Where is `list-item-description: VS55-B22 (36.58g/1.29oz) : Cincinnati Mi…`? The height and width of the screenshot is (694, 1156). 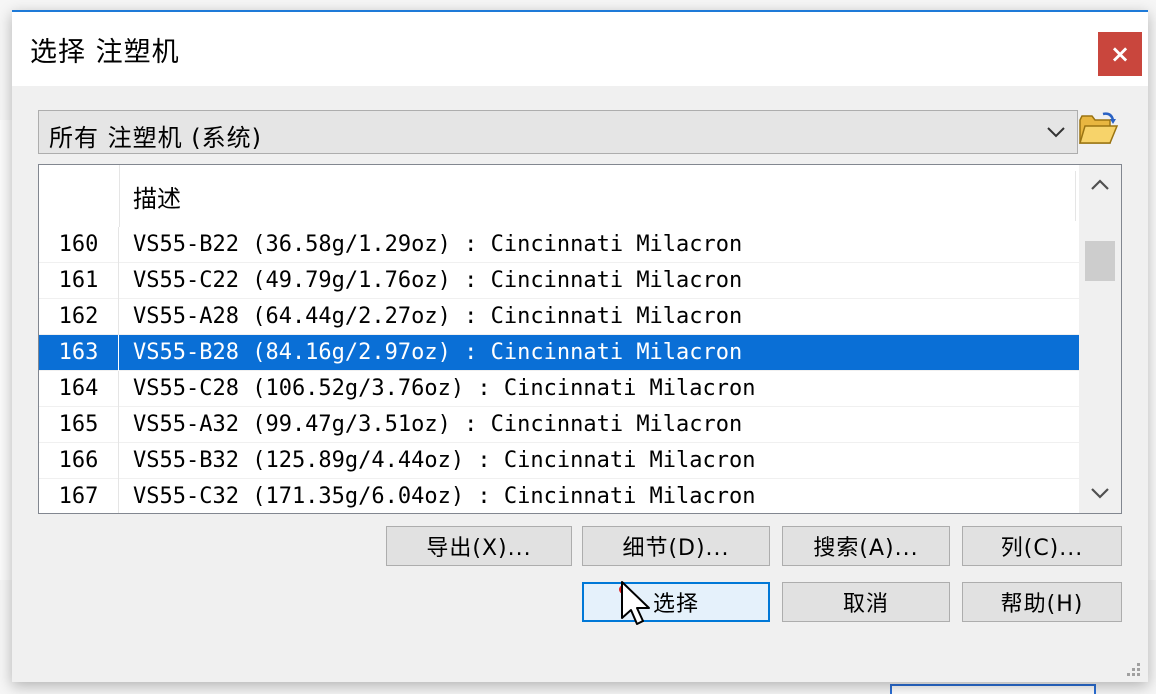 list-item-description: VS55-B22 (36.58g/1.29oz) : Cincinnati Mi… is located at coordinates (438, 244).